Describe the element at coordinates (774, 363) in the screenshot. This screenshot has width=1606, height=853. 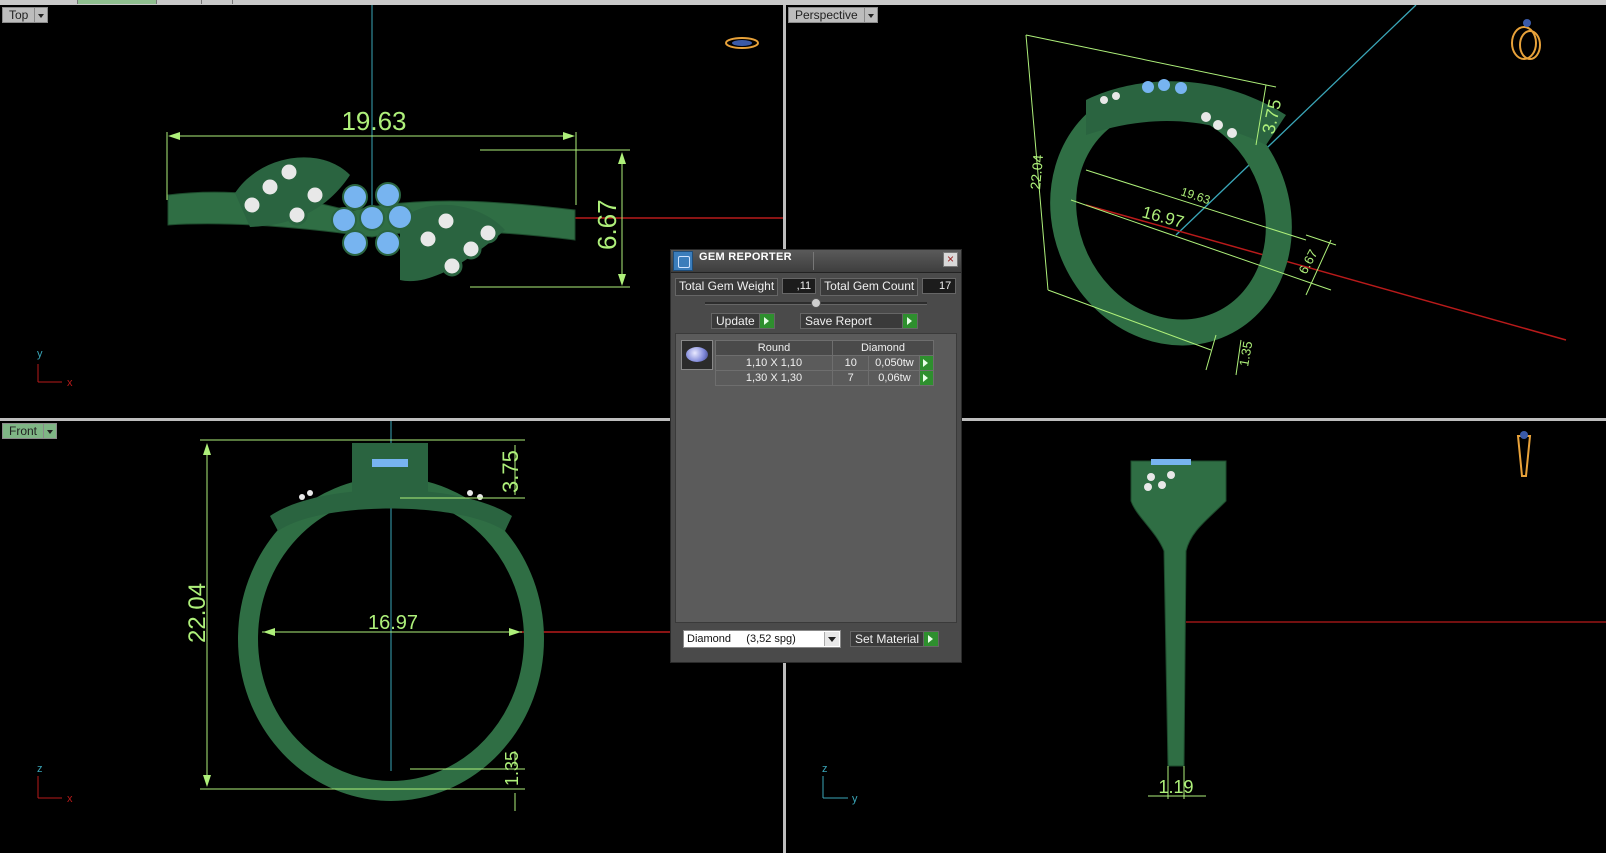
I see `gem-size: 1,10 X 1,10` at that location.